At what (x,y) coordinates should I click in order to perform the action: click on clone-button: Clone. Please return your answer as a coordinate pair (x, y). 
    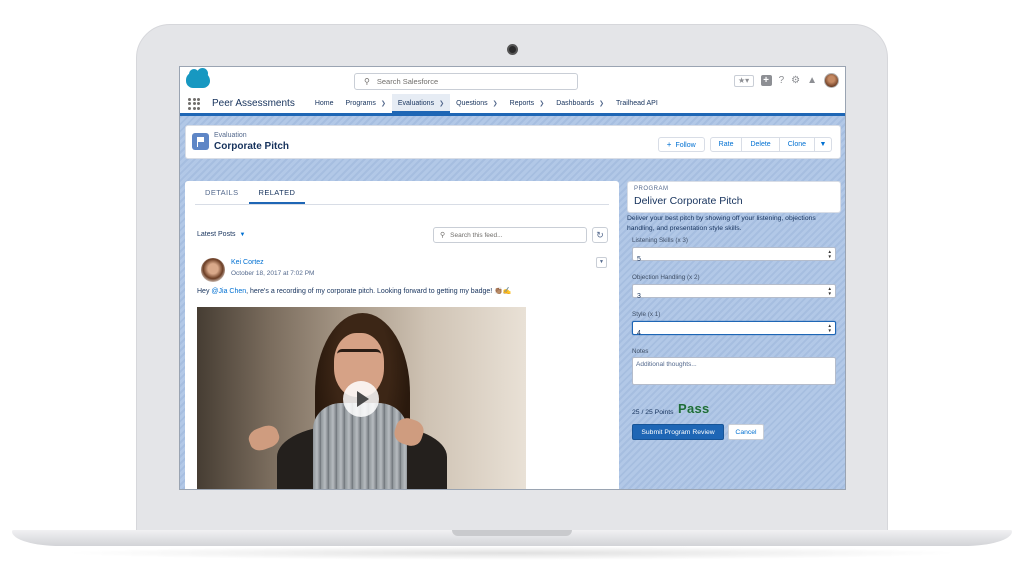
    Looking at the image, I should click on (796, 144).